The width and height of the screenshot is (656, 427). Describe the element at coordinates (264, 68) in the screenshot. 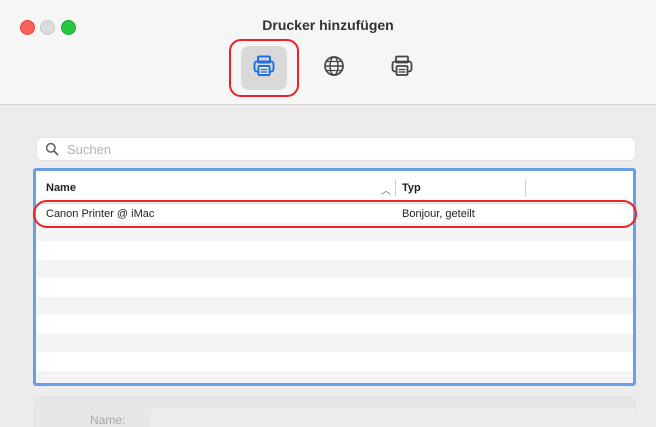

I see `default-button-highlight` at that location.